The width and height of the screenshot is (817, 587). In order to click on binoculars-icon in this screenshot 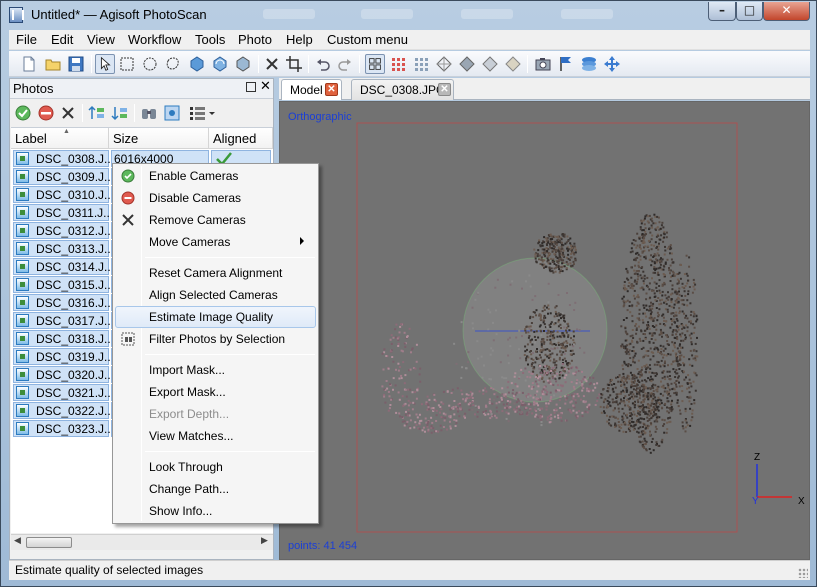, I will do `click(149, 113)`.